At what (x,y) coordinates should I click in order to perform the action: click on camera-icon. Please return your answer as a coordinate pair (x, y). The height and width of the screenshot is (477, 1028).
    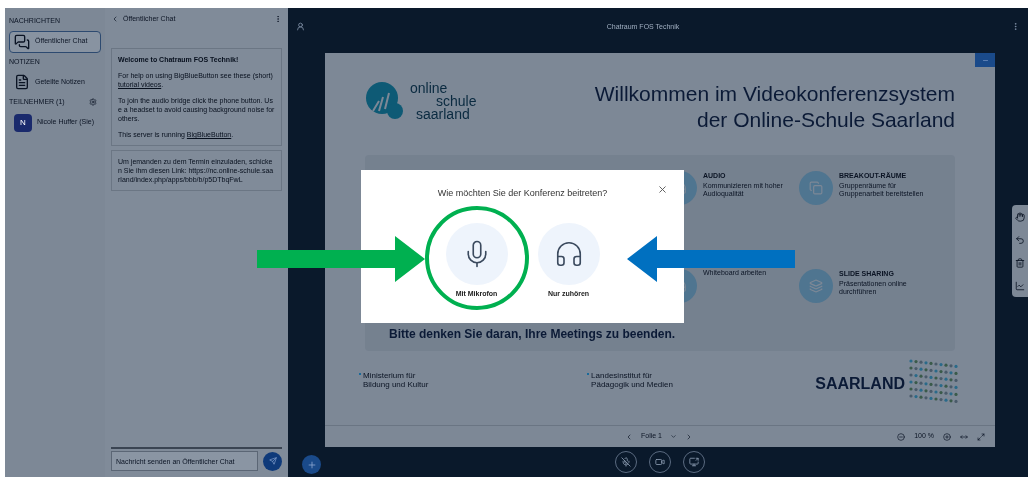
    Looking at the image, I should click on (660, 462).